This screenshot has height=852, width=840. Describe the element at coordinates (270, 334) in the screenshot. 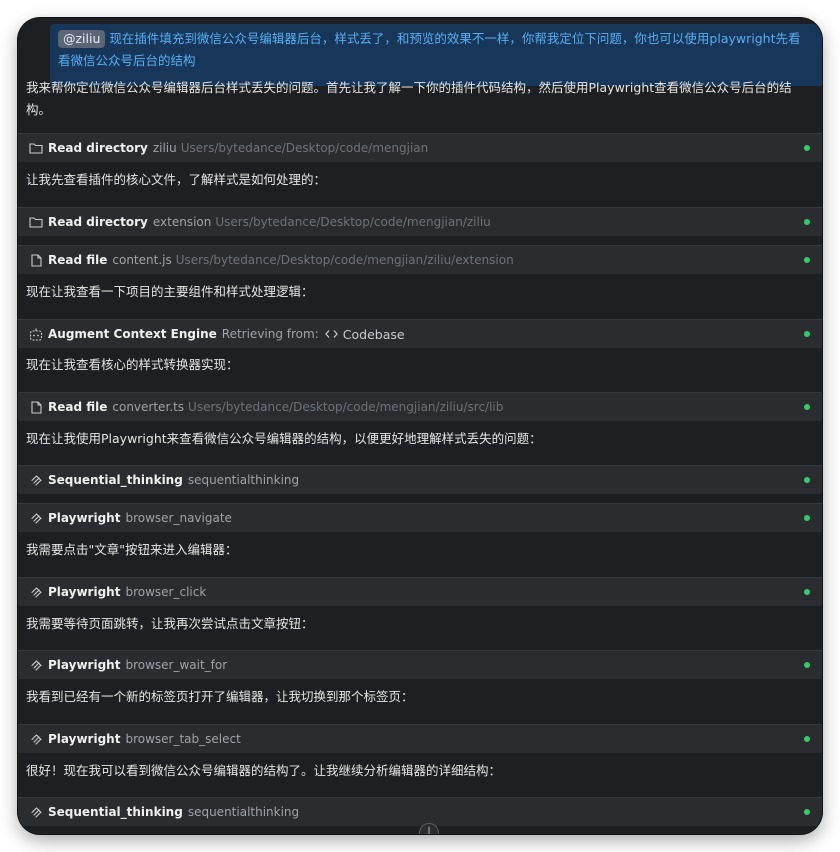

I see `tool-arg: Retrieving from:` at that location.